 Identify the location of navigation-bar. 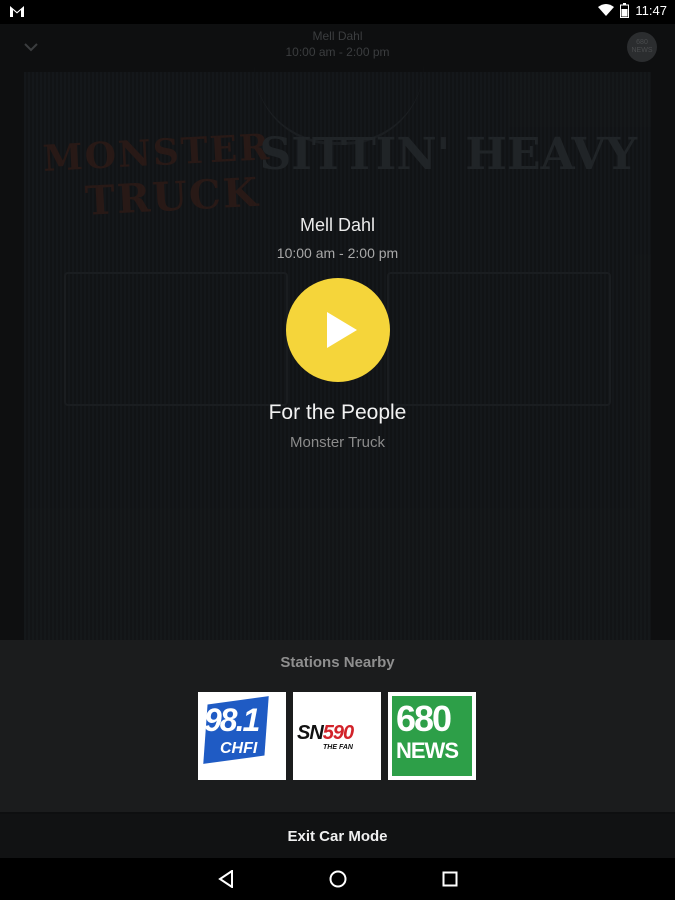
(337, 879).